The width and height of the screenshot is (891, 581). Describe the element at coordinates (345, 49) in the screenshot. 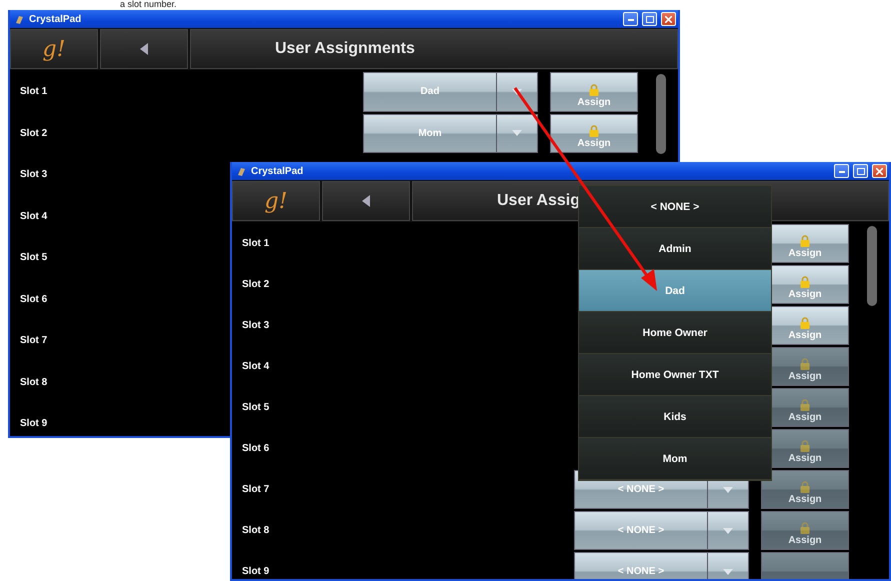

I see `page-heading: User Assignments` at that location.